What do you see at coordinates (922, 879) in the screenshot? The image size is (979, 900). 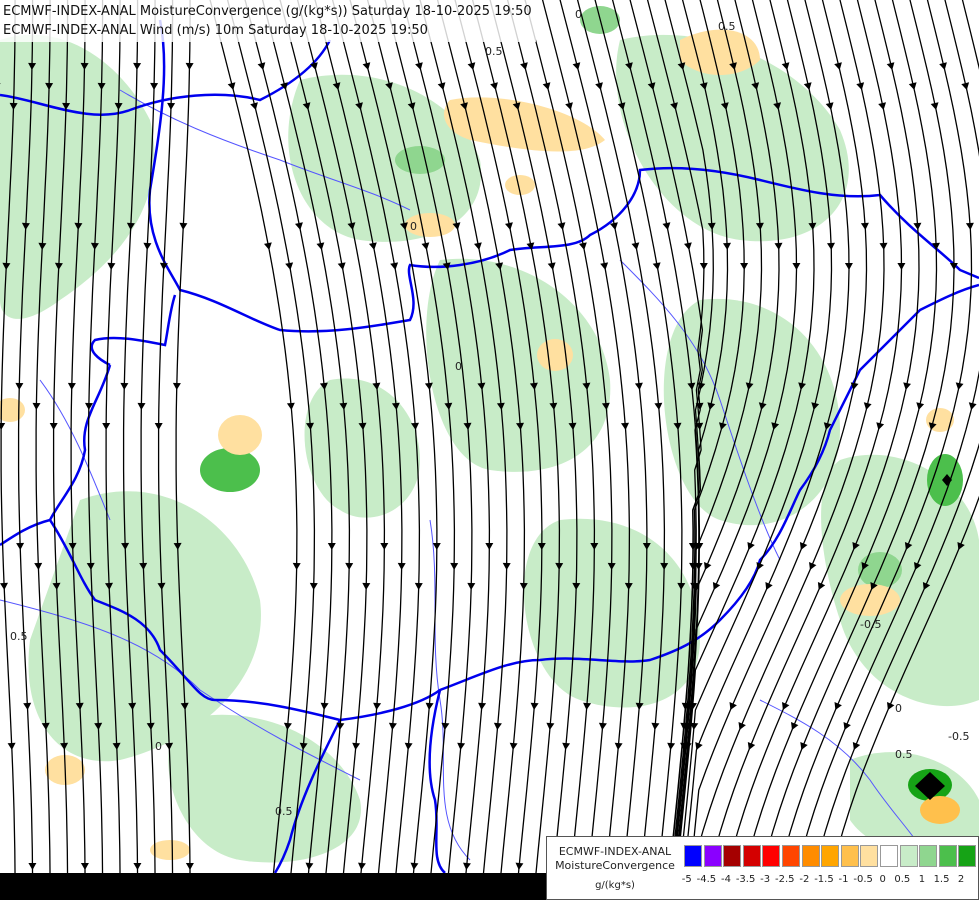 I see `legend-tick: 1` at bounding box center [922, 879].